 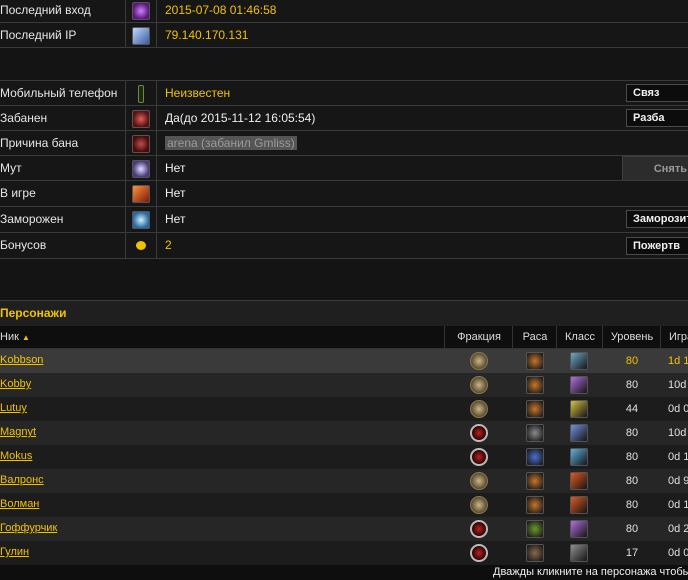 What do you see at coordinates (28, 528) in the screenshot?
I see `character-name-link: Гоффурчик` at bounding box center [28, 528].